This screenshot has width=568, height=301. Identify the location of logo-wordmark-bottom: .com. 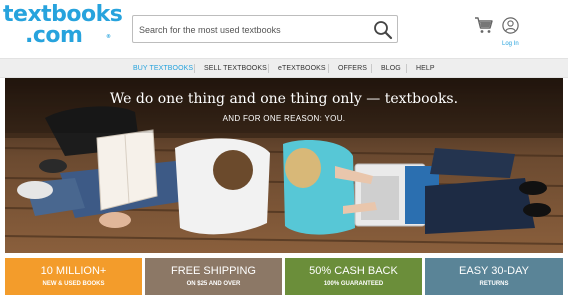
(54, 35).